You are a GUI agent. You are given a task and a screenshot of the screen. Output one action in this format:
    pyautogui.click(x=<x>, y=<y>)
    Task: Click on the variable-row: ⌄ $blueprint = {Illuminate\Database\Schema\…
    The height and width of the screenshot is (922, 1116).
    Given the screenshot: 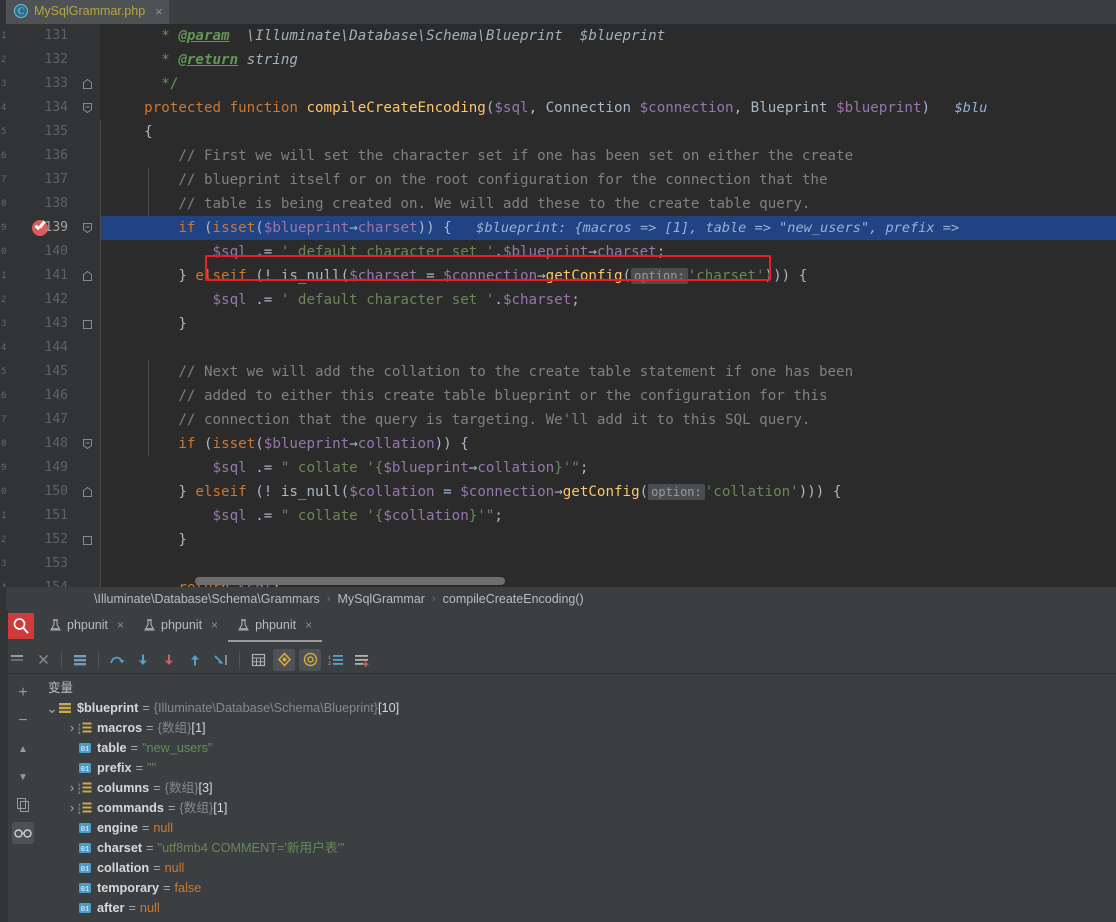 What is the action you would take?
    pyautogui.click(x=577, y=708)
    